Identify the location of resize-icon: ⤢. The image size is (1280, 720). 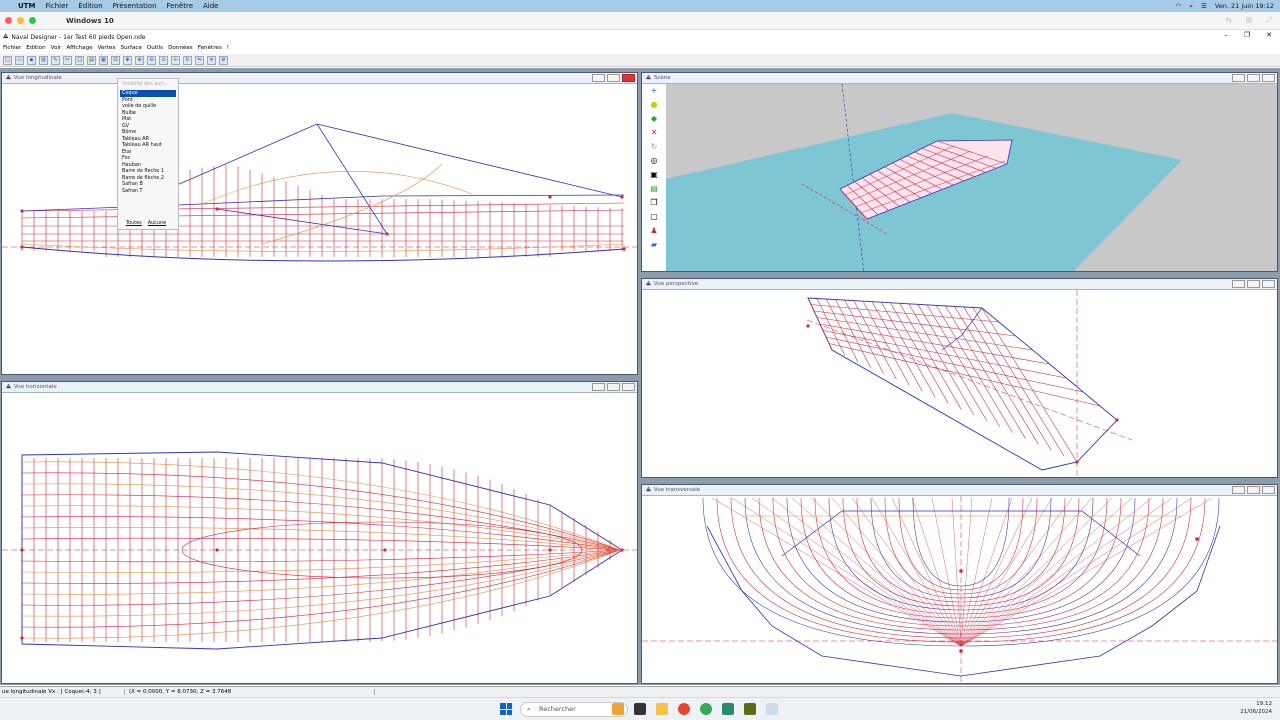
(1269, 20).